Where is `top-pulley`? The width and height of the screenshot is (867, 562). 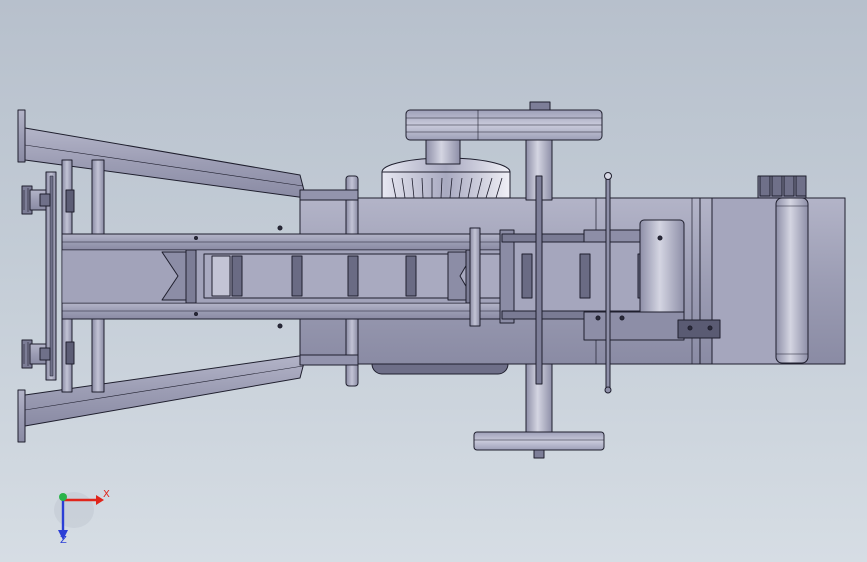
top-pulley is located at coordinates (504, 121).